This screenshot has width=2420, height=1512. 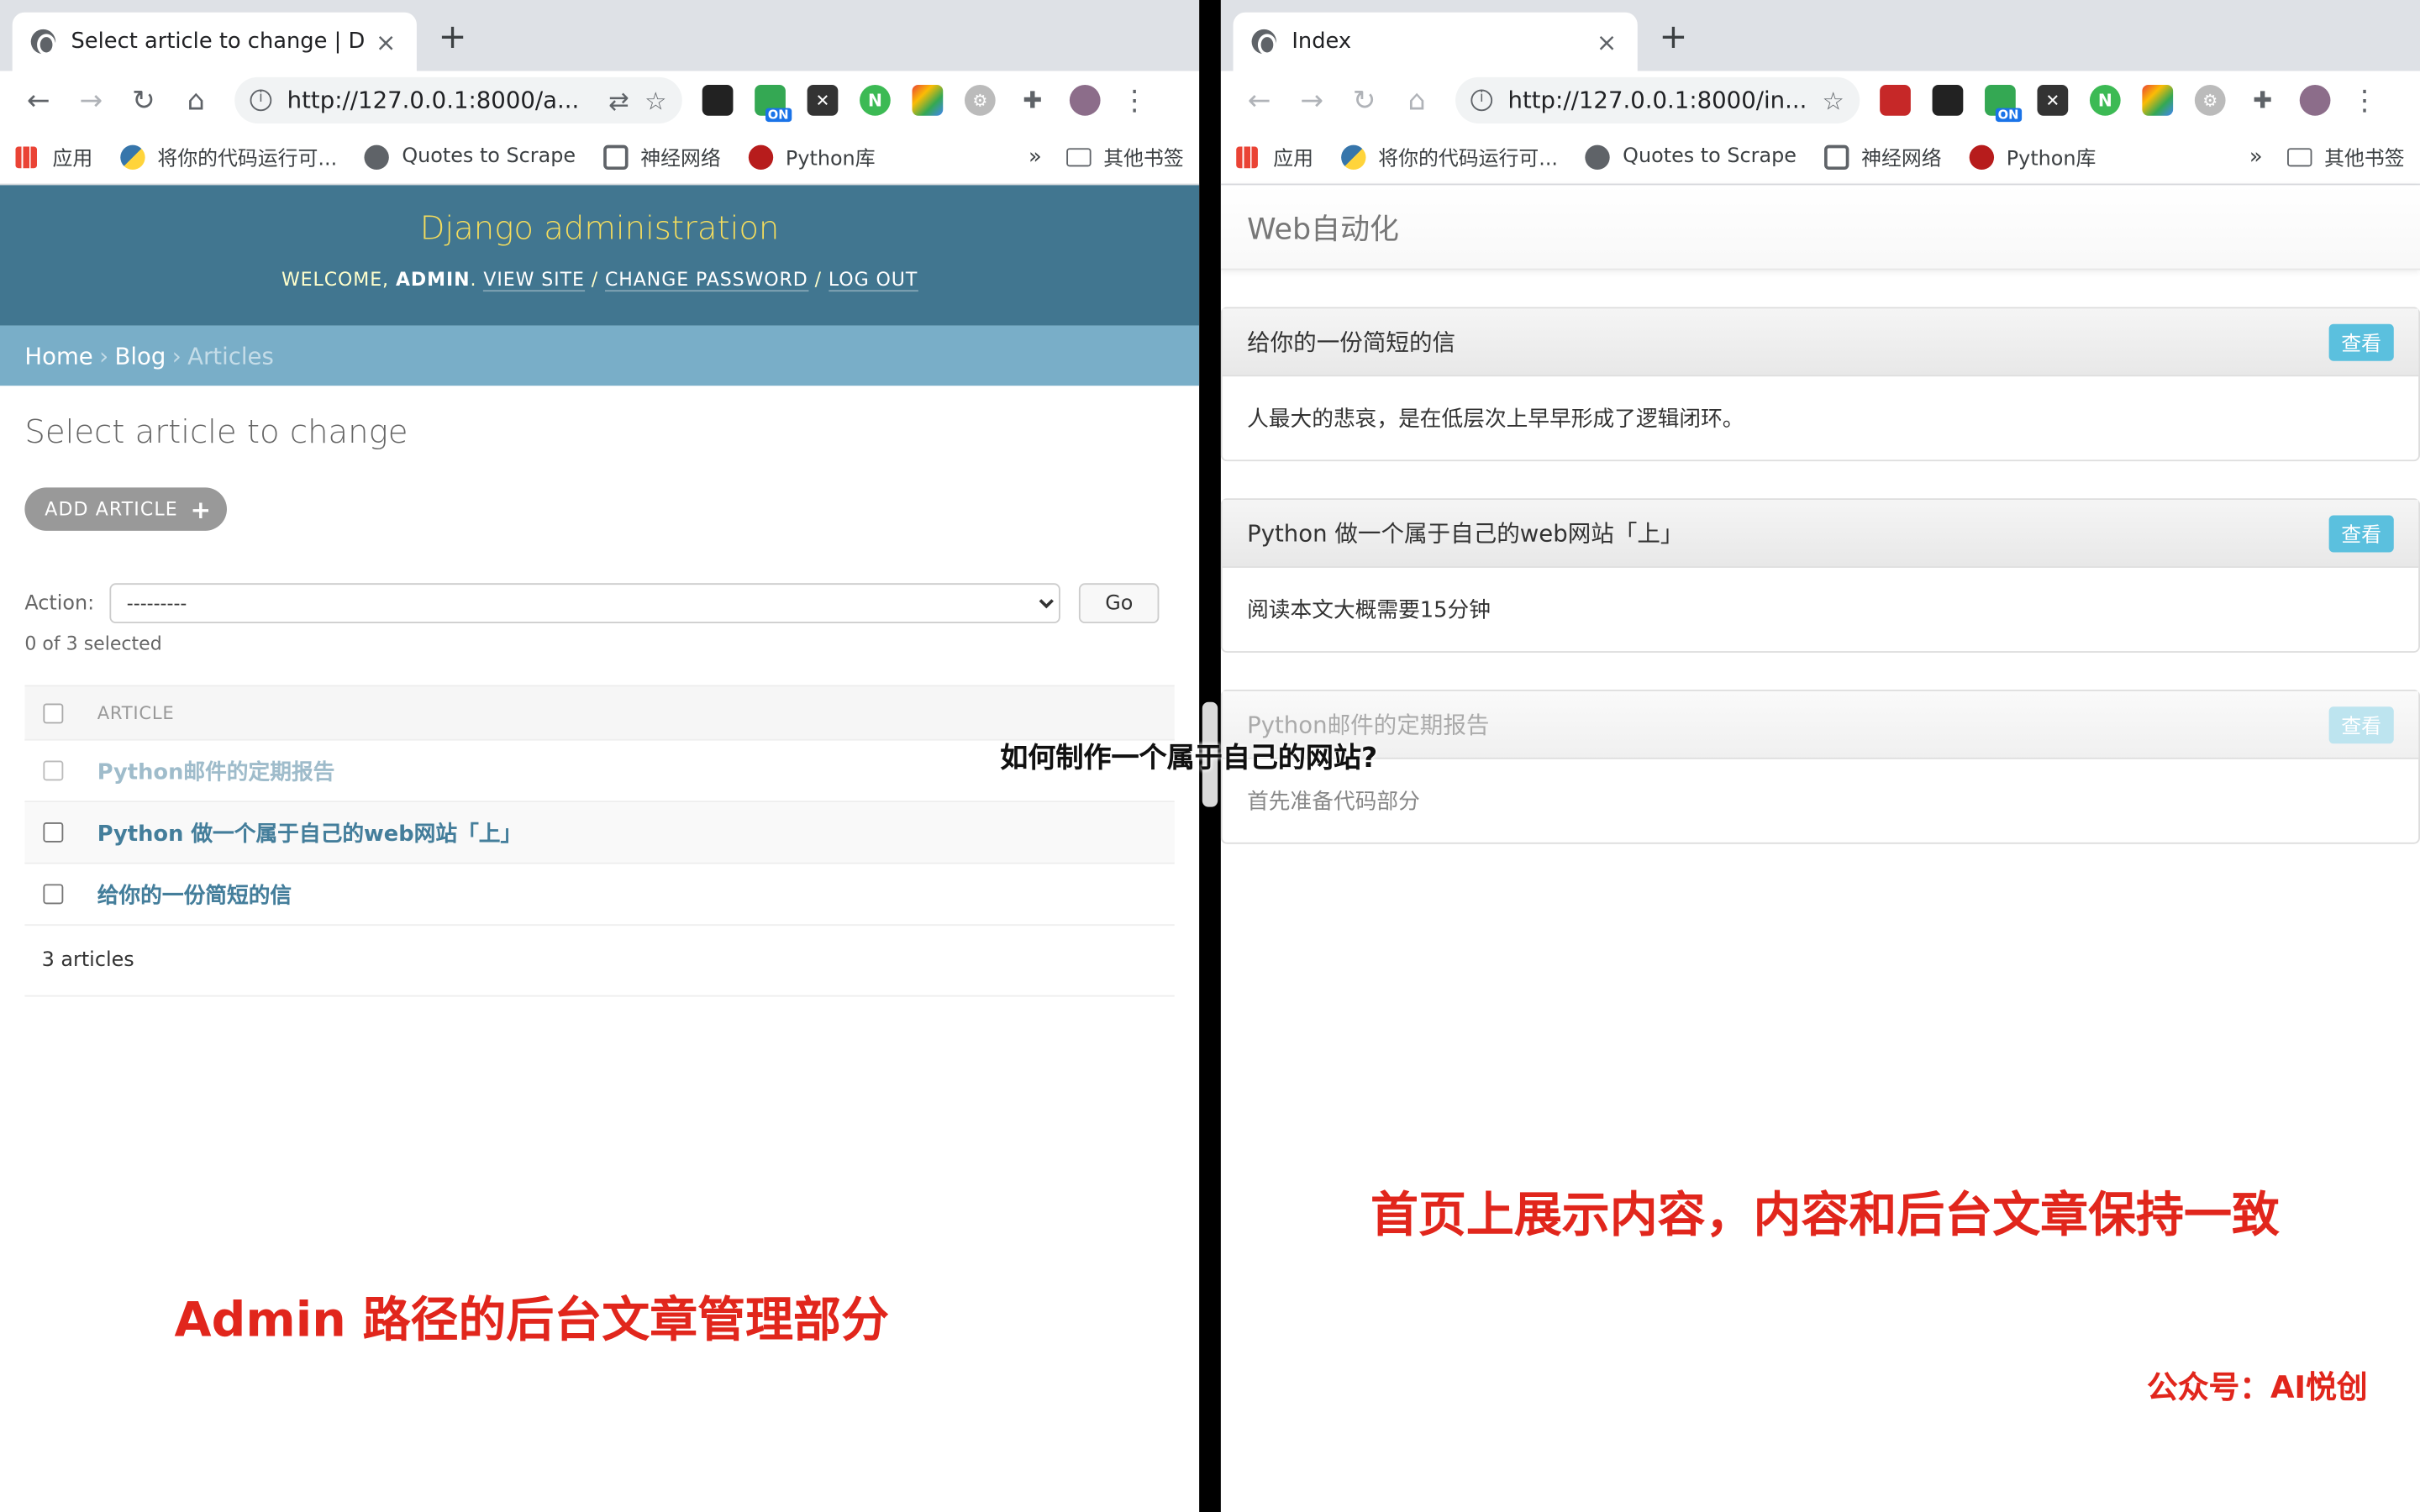 What do you see at coordinates (1598, 157) in the screenshot?
I see `globe-icon` at bounding box center [1598, 157].